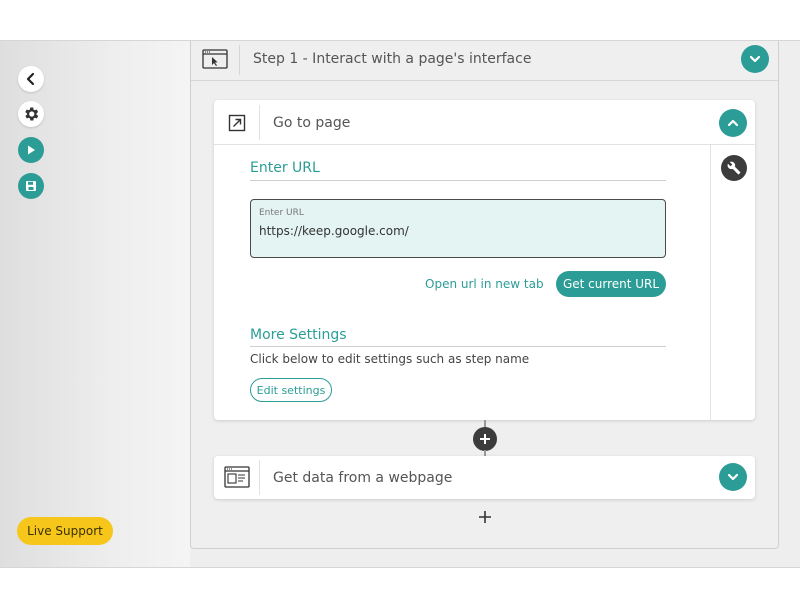  I want to click on get-data-card: Get data from a webpage, so click(484, 477).